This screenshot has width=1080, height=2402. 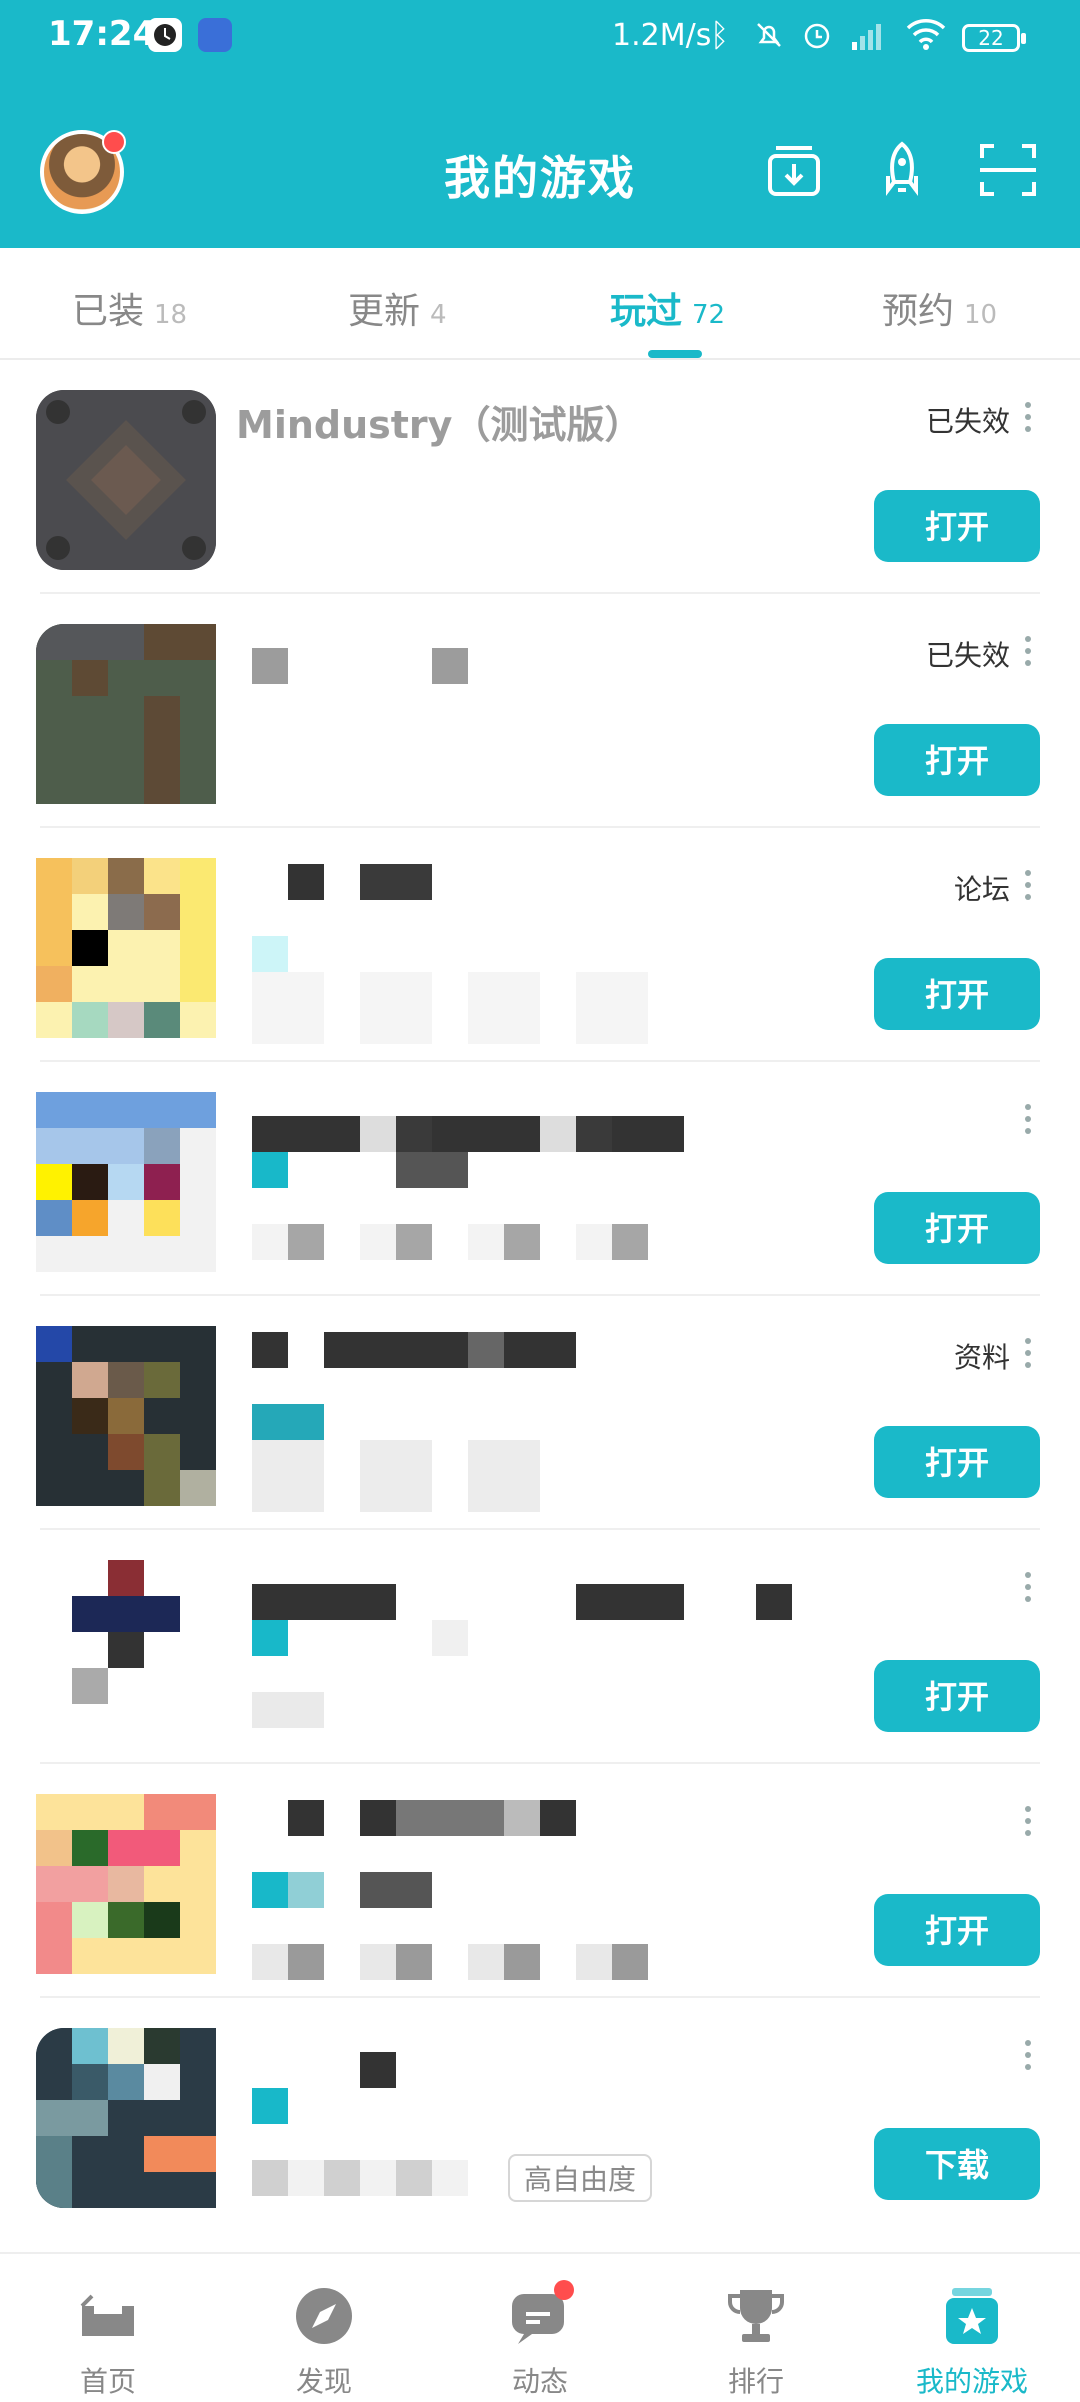 I want to click on rocket-icon, so click(x=902, y=170).